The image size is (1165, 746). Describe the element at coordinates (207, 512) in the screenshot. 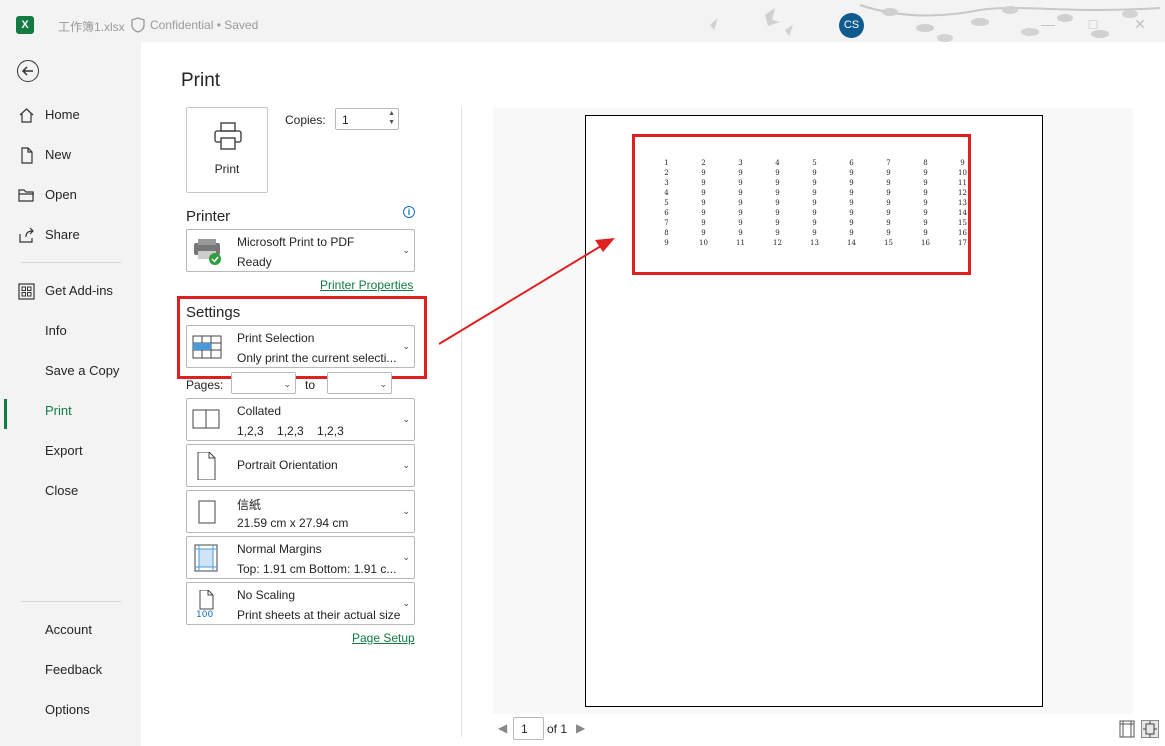

I see `paper-size-icon` at that location.